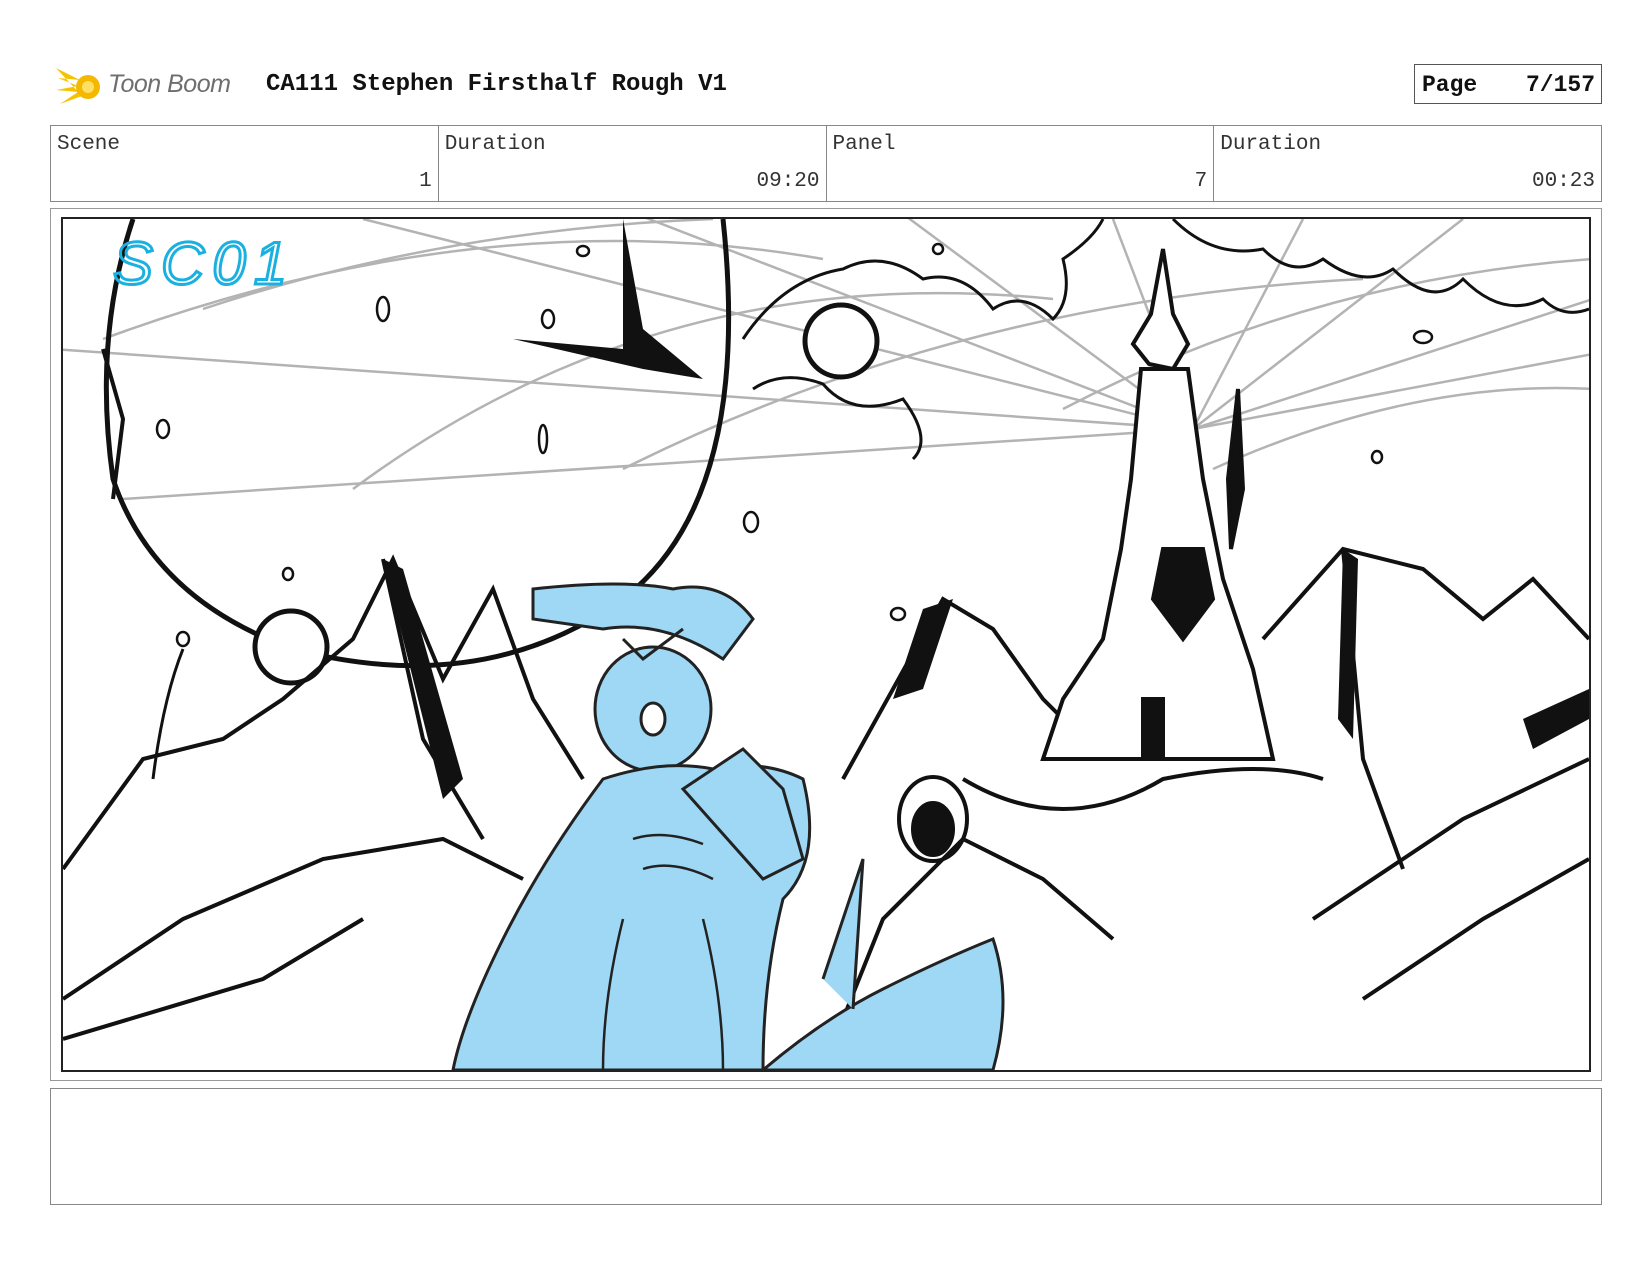 Image resolution: width=1650 pixels, height=1275 pixels. I want to click on panel-duration-label: Duration, so click(1271, 144).